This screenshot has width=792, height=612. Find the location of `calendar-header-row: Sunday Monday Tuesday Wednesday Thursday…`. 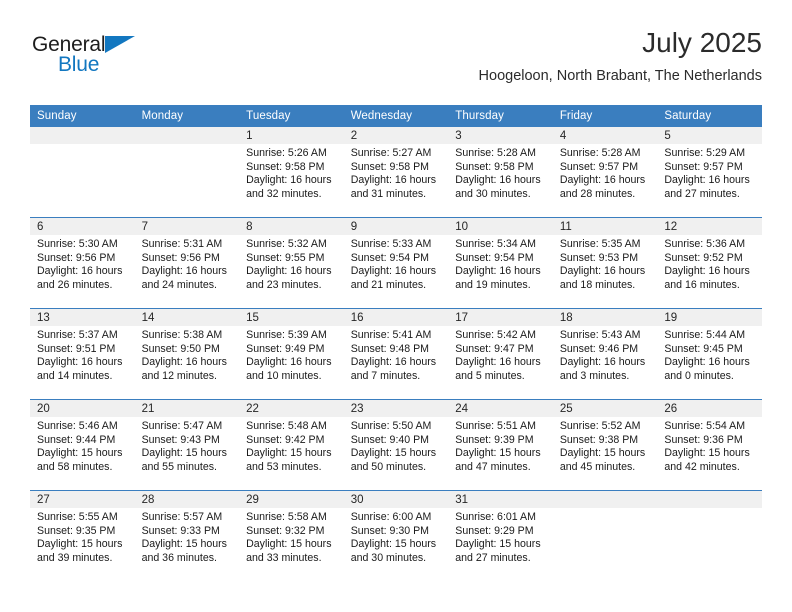

calendar-header-row: Sunday Monday Tuesday Wednesday Thursday… is located at coordinates (396, 116).